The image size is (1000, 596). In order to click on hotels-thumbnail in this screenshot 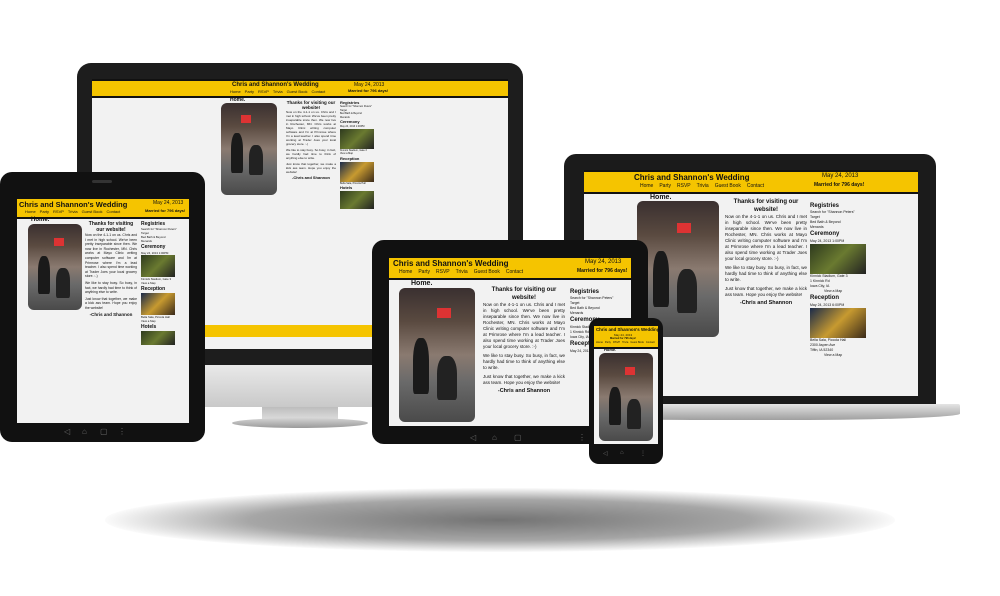, I will do `click(357, 200)`.